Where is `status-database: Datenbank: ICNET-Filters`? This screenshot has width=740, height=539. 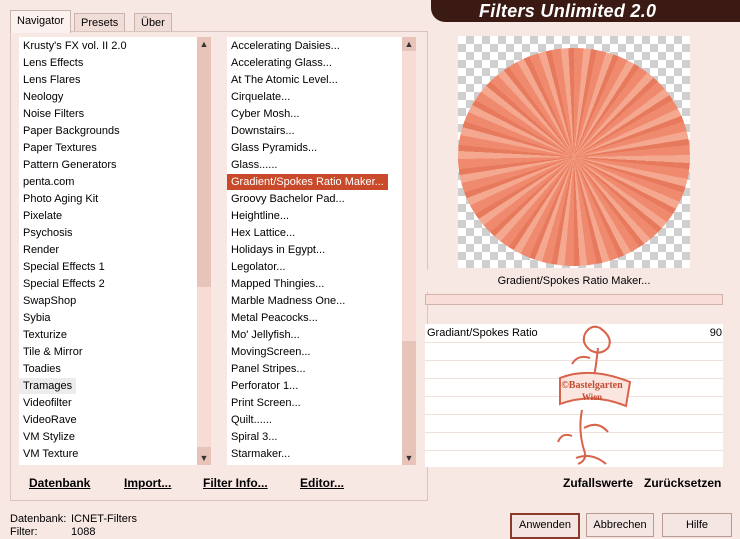
status-database: Datenbank: ICNET-Filters is located at coordinates (73, 519).